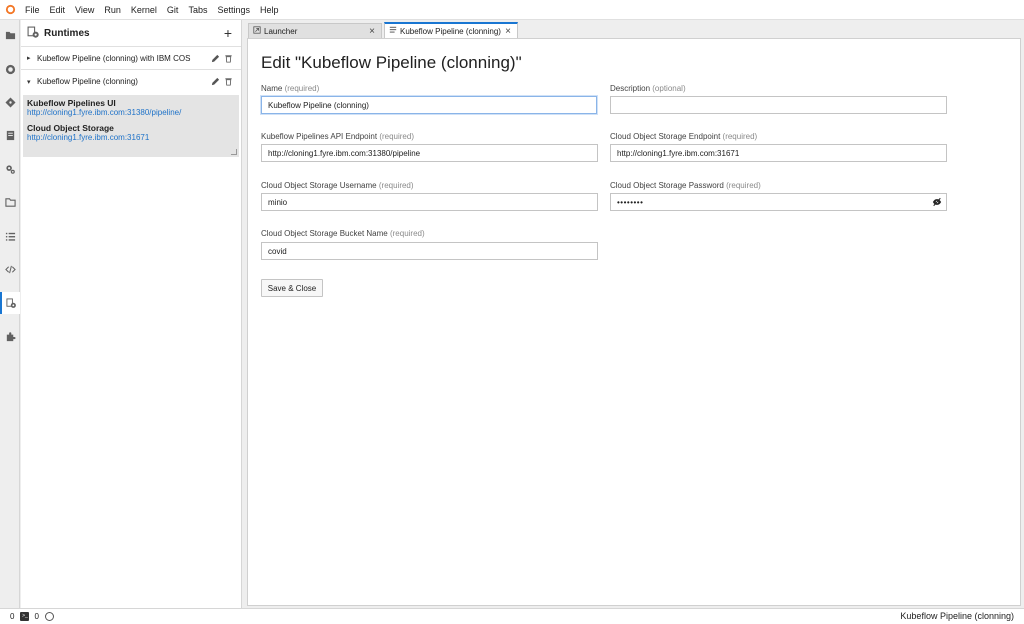 The width and height of the screenshot is (1024, 624). I want to click on eye-slash-icon, so click(937, 202).